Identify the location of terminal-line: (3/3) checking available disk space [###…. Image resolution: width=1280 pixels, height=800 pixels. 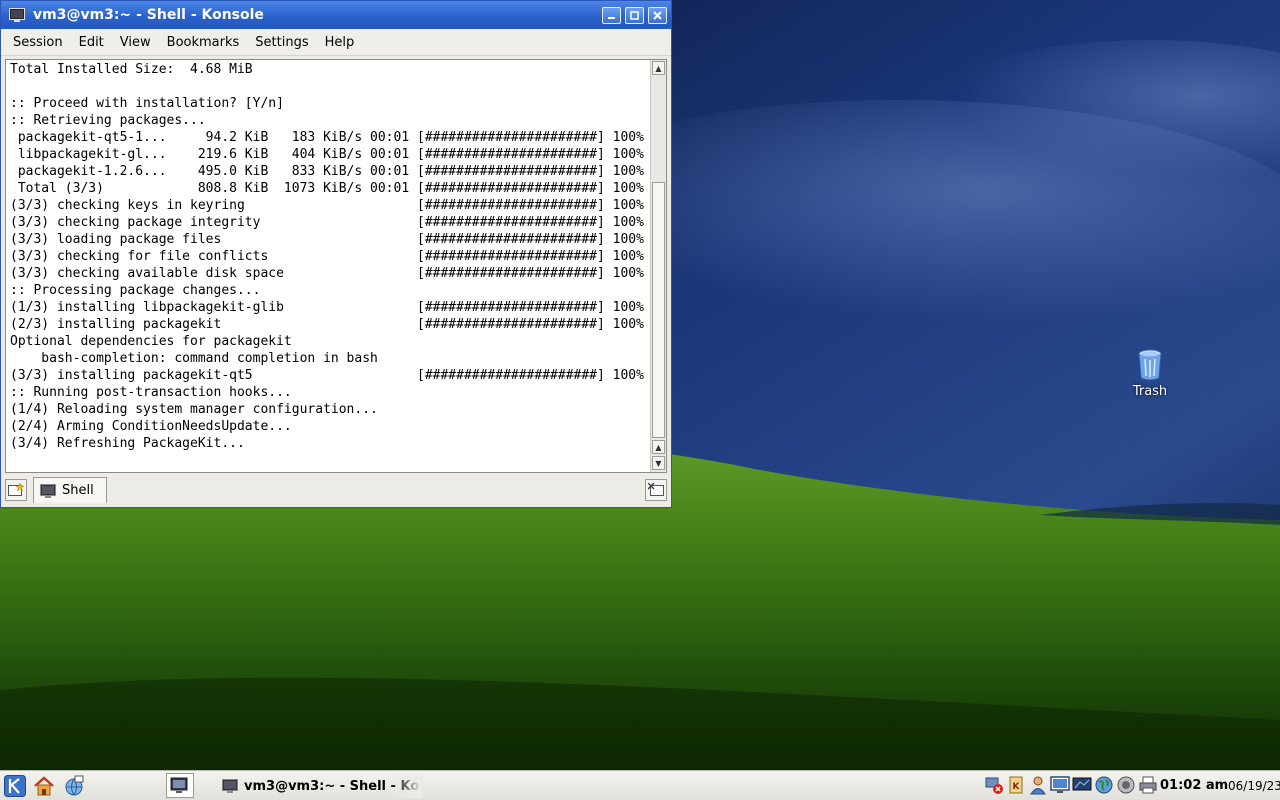
(327, 273).